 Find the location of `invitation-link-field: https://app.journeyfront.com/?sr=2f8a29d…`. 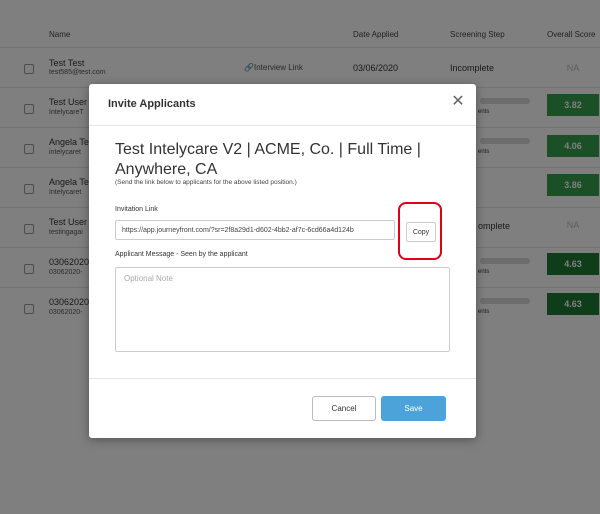

invitation-link-field: https://app.journeyfront.com/?sr=2f8a29d… is located at coordinates (255, 230).